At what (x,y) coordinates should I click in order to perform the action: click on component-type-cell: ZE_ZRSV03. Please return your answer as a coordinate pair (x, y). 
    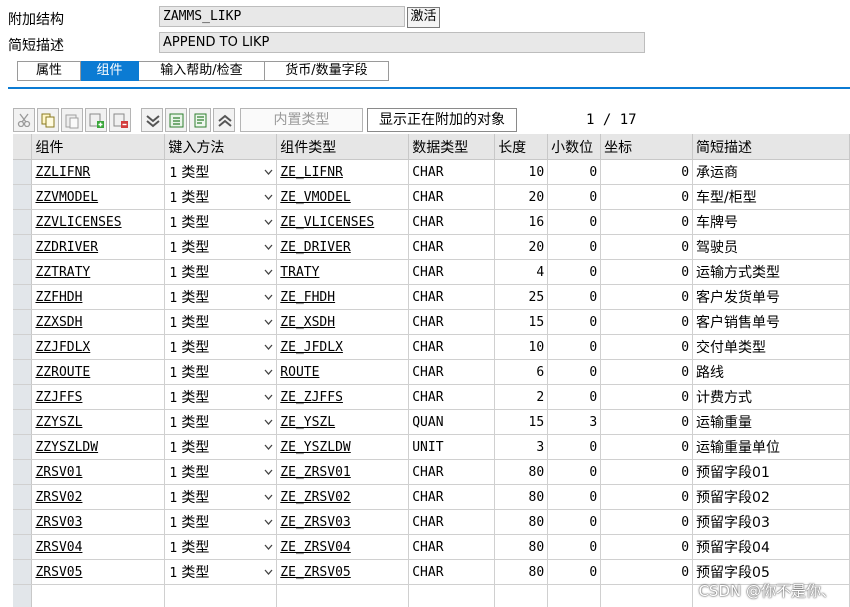
    Looking at the image, I should click on (343, 522).